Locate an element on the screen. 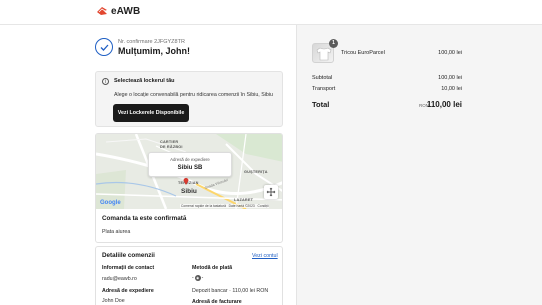  payment-icon: ◉ is located at coordinates (197, 278).